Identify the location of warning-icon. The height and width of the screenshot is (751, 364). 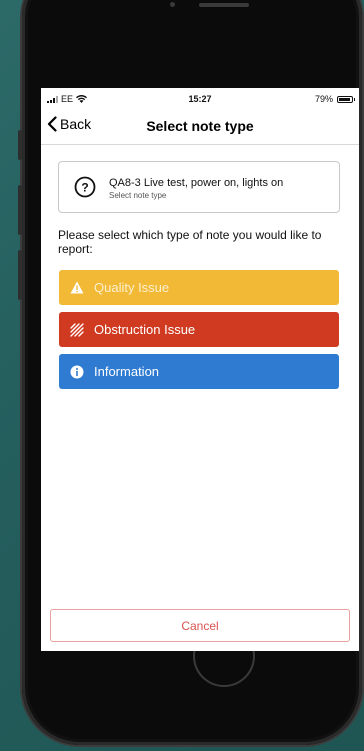
(77, 288).